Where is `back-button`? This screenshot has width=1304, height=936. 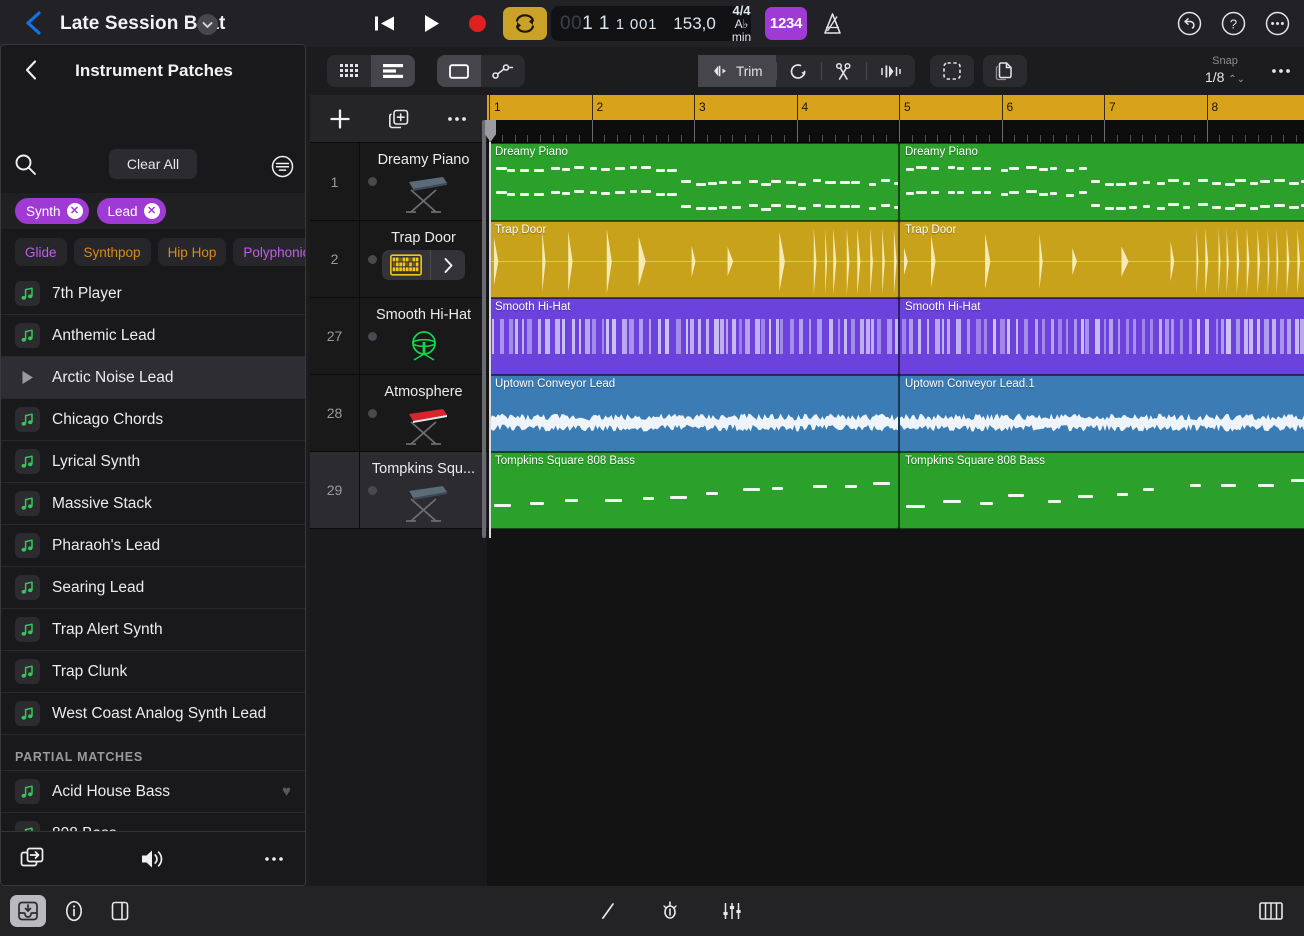
back-button is located at coordinates (33, 23).